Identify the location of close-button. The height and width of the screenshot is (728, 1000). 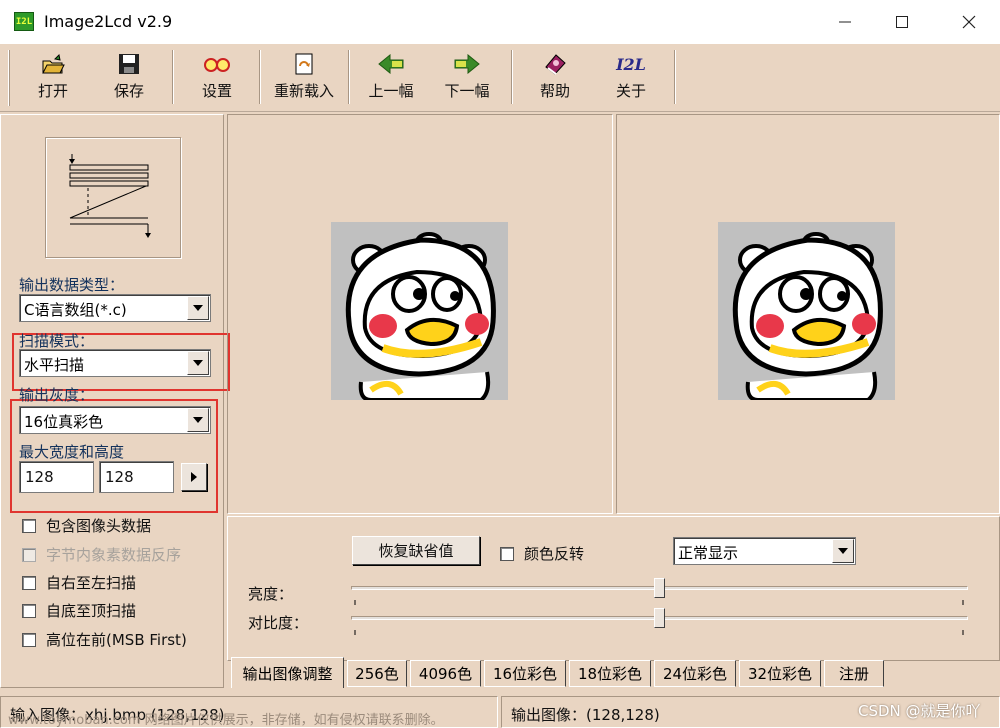
(969, 22).